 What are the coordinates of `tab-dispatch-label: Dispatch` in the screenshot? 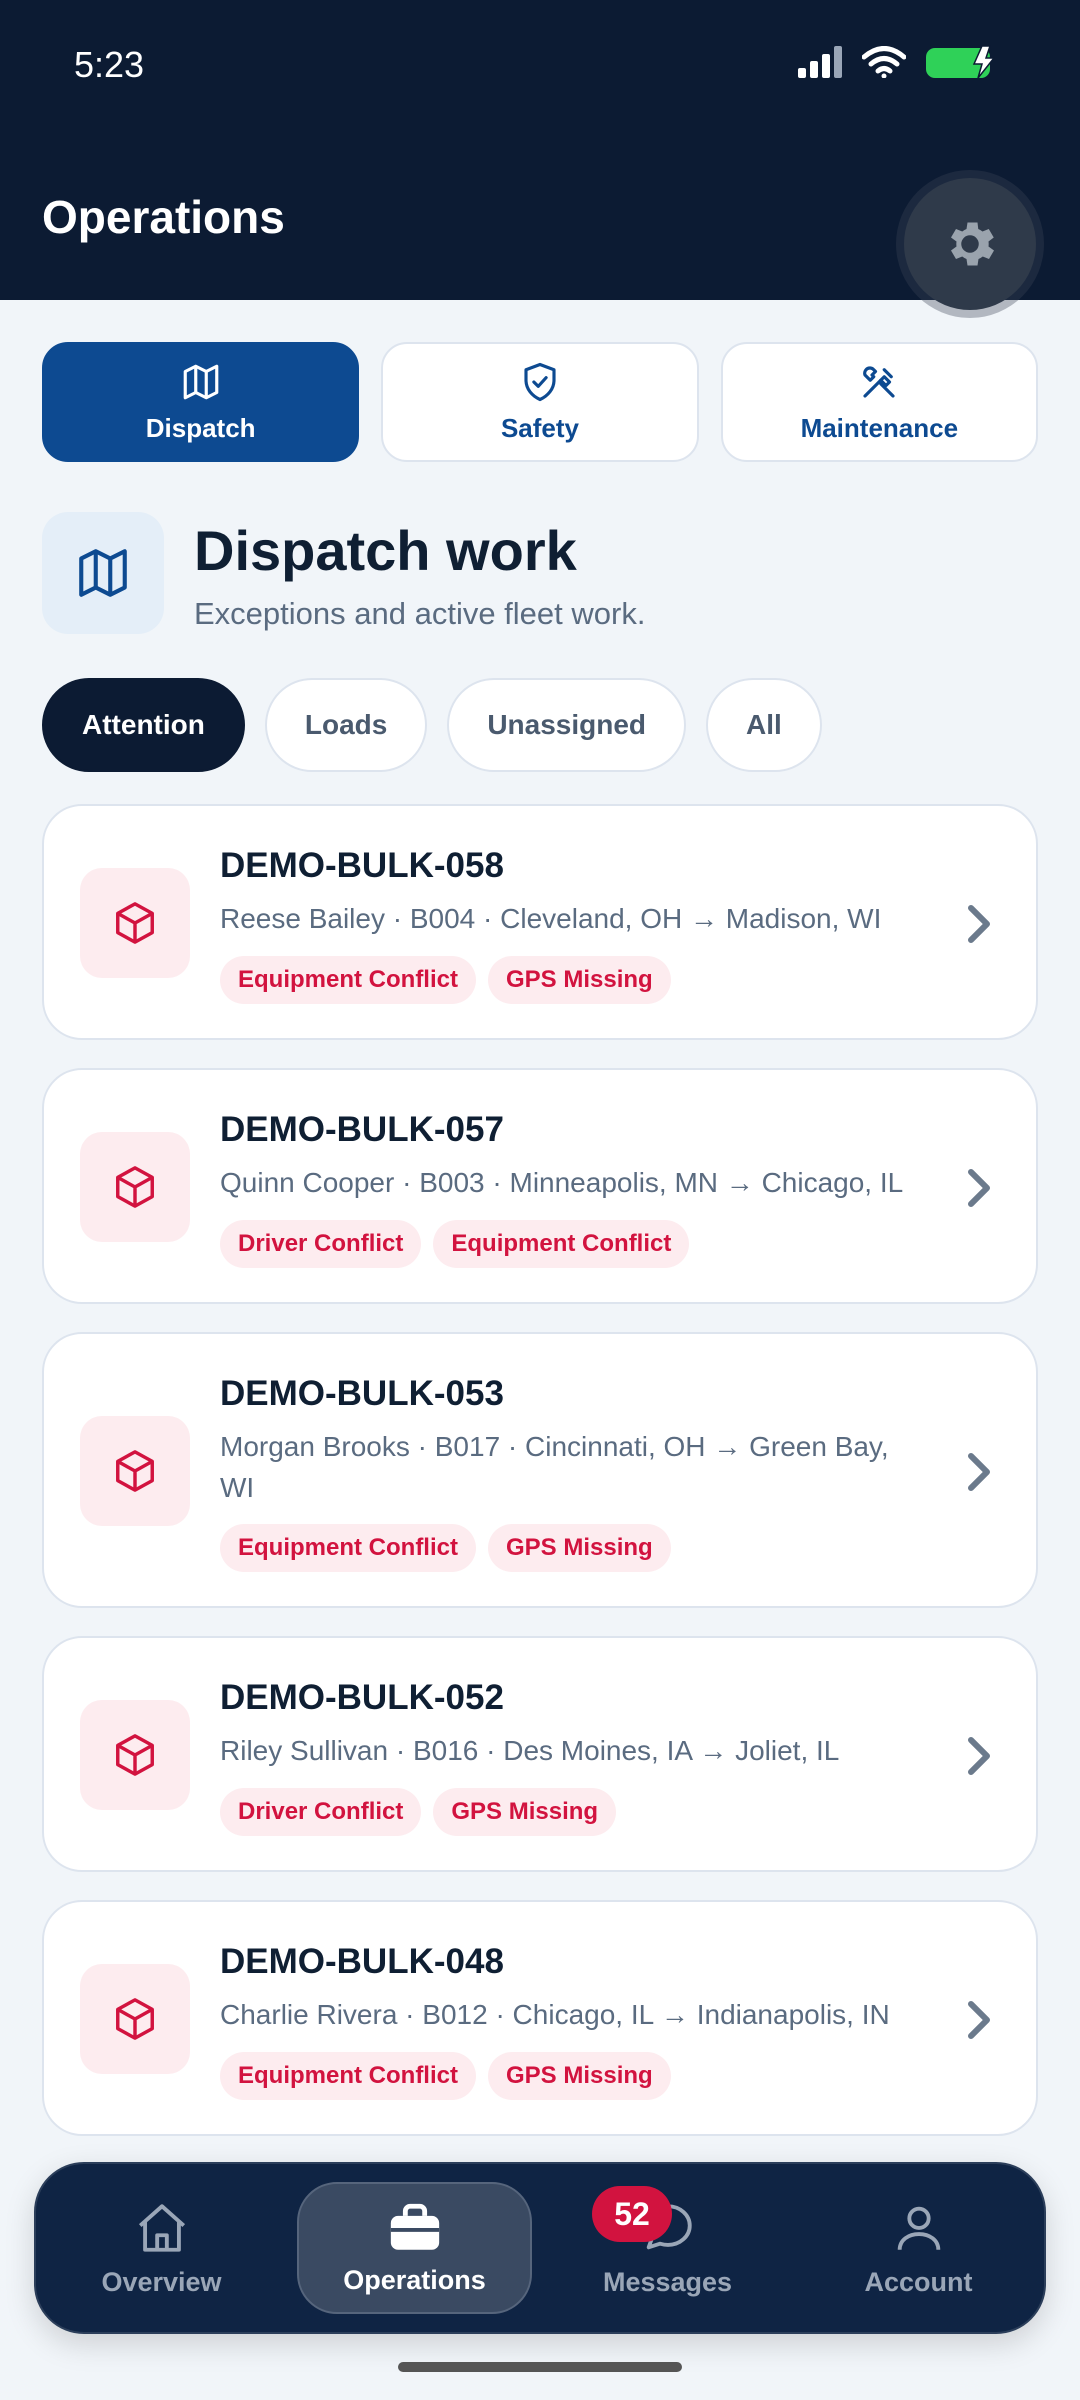 It's located at (200, 427).